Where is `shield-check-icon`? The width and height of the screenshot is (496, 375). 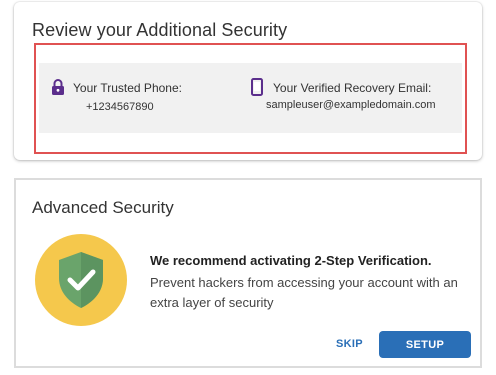
shield-check-icon is located at coordinates (81, 280).